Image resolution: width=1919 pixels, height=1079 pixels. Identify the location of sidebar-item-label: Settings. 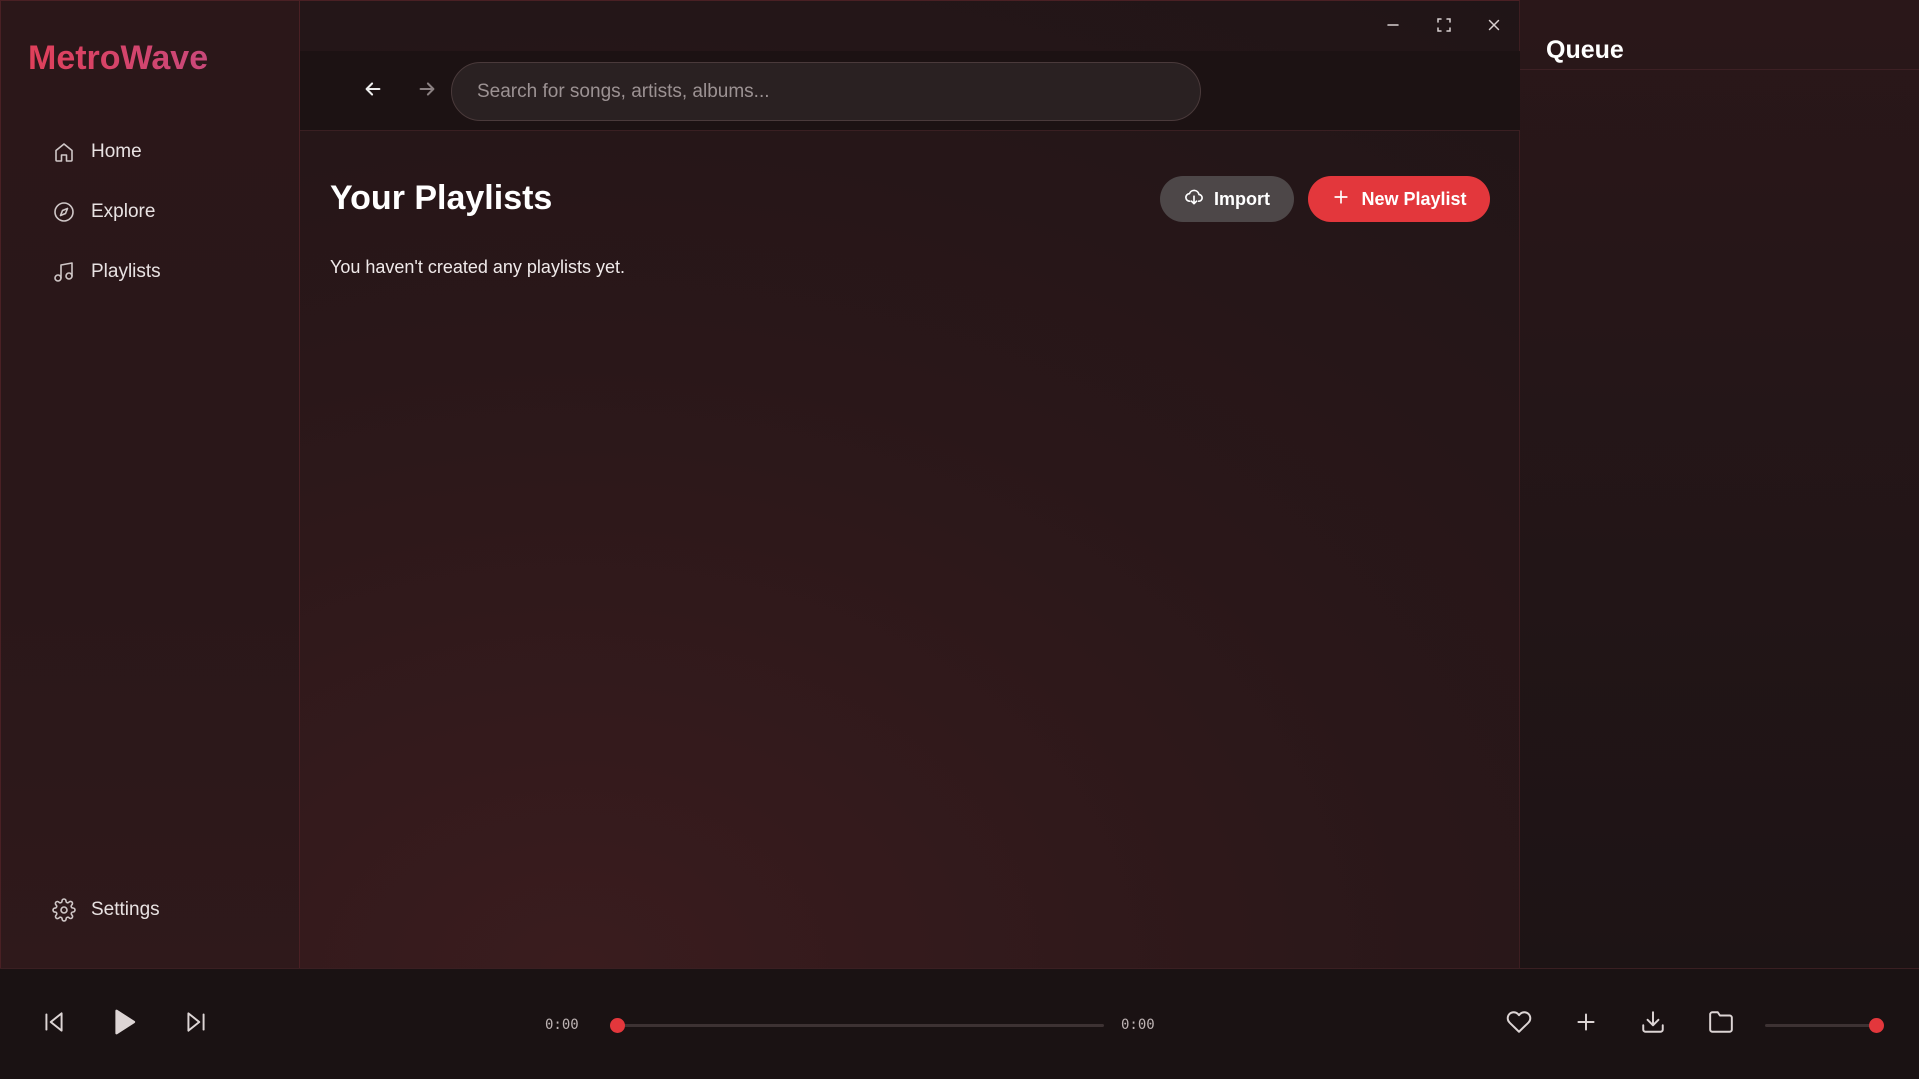
(125, 909).